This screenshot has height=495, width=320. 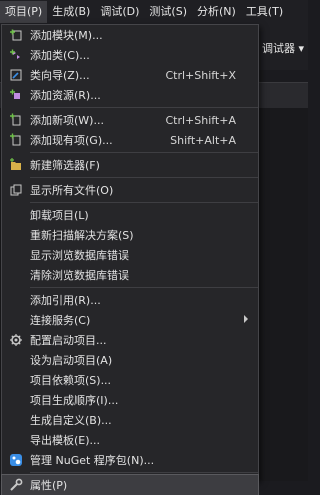 What do you see at coordinates (16, 95) in the screenshot?
I see `add-resource-icon` at bounding box center [16, 95].